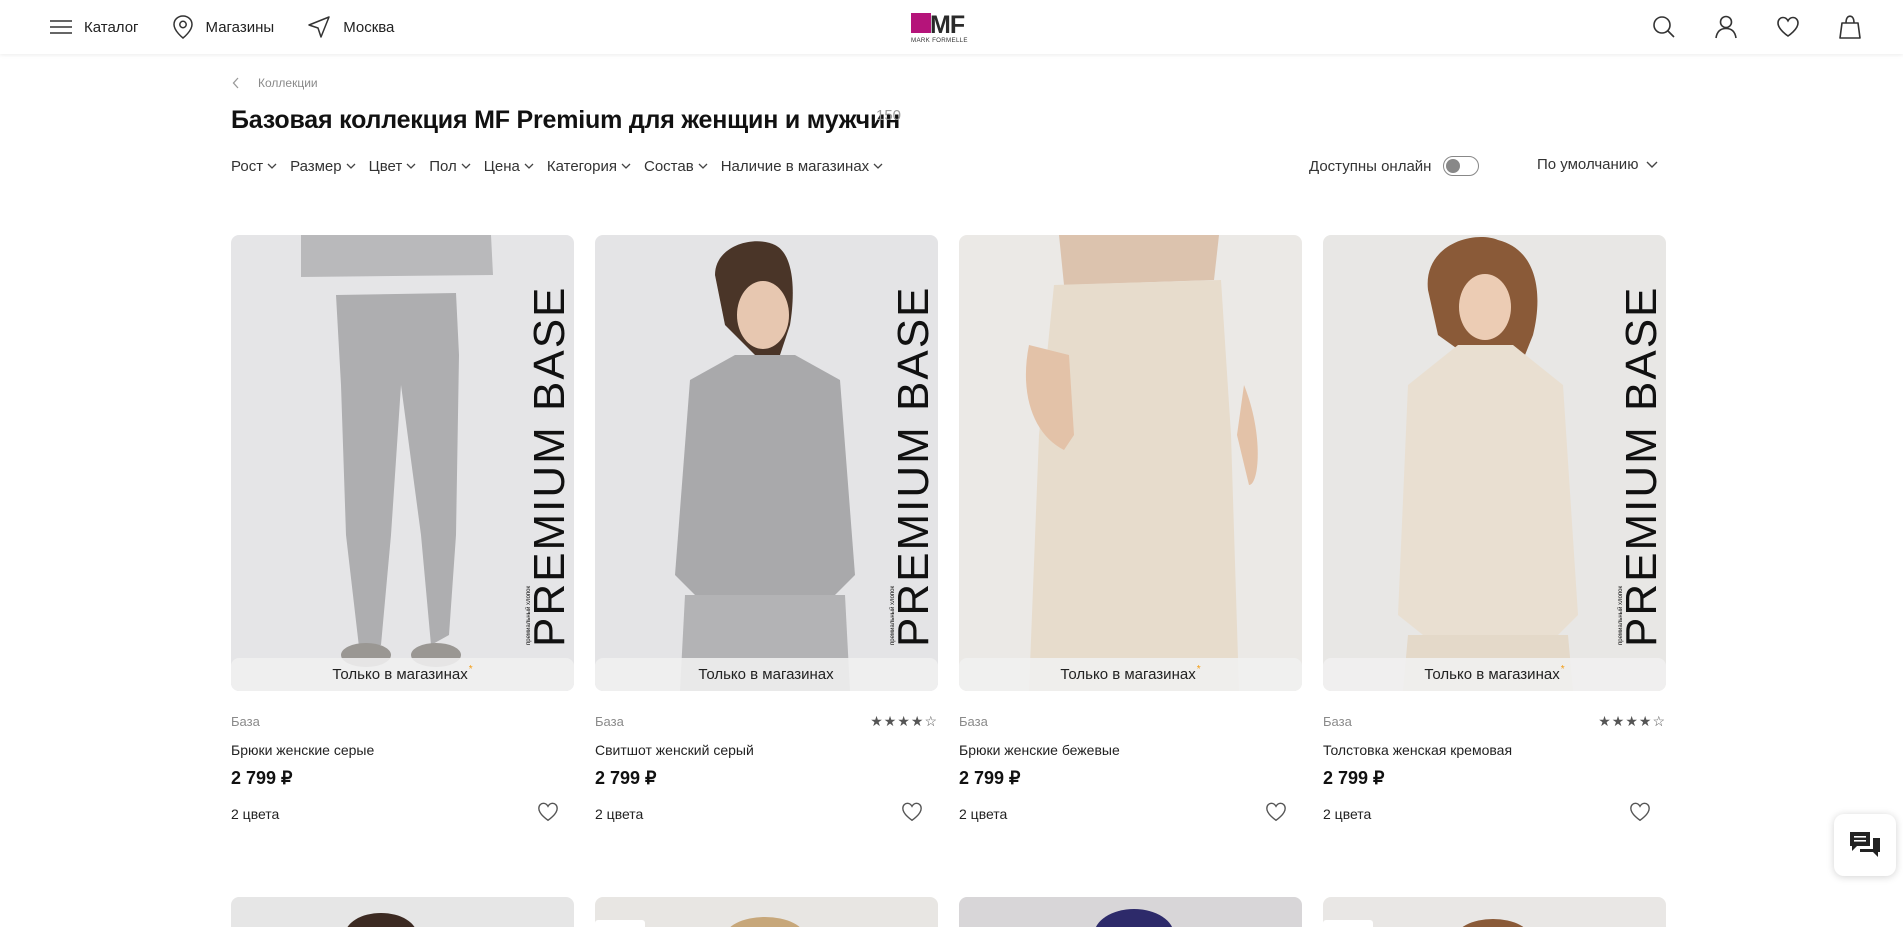  What do you see at coordinates (288, 83) in the screenshot?
I see `breadcrumb-label: Коллекции` at bounding box center [288, 83].